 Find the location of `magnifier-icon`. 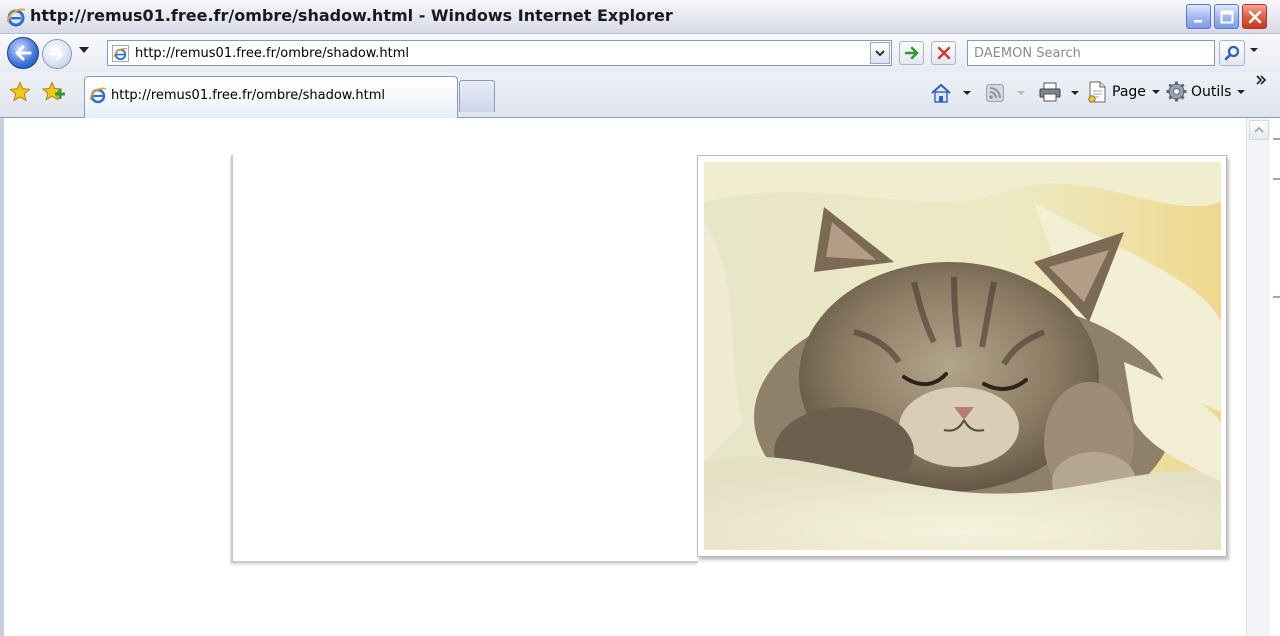

magnifier-icon is located at coordinates (1232, 53).